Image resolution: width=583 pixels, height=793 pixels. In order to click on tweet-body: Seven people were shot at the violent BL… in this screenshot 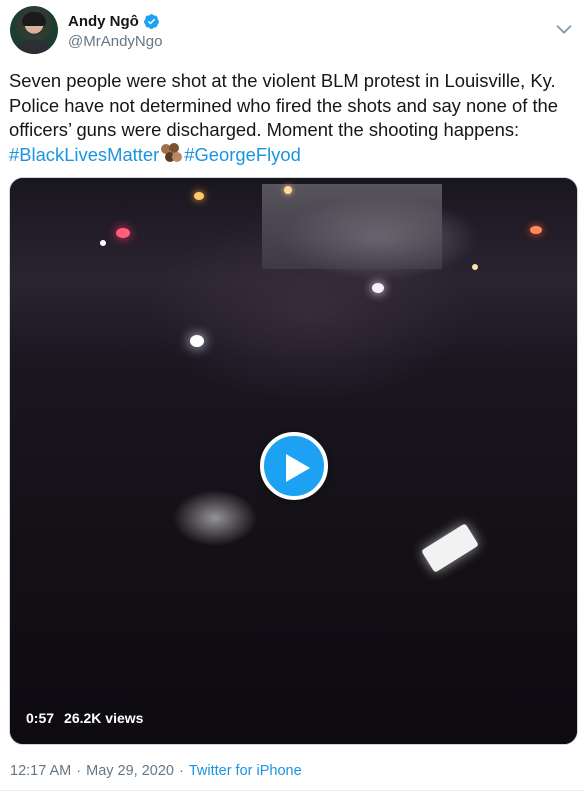, I will do `click(284, 105)`.